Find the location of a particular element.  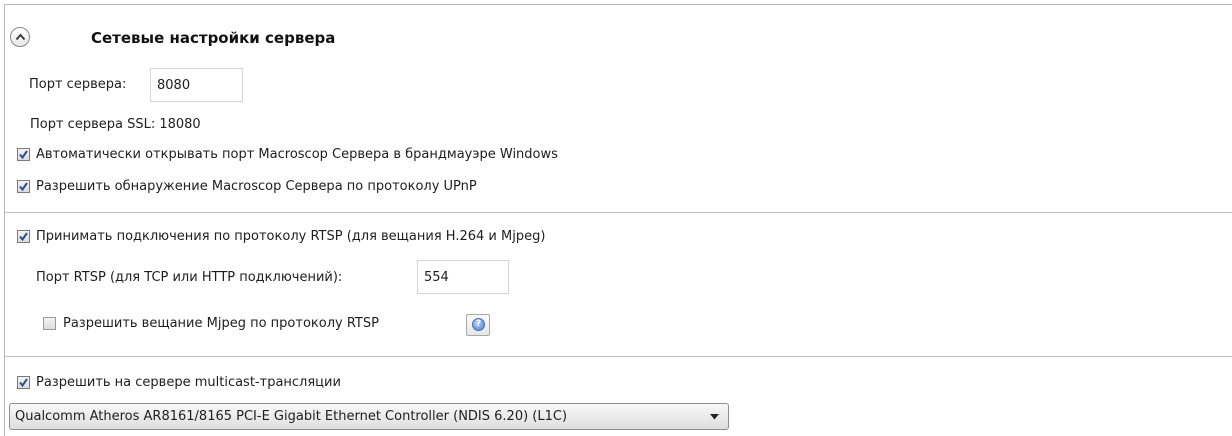

rtsp-checkbox is located at coordinates (23, 236).